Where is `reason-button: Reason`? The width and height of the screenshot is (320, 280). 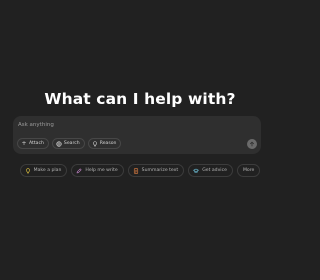
reason-button: Reason is located at coordinates (104, 143).